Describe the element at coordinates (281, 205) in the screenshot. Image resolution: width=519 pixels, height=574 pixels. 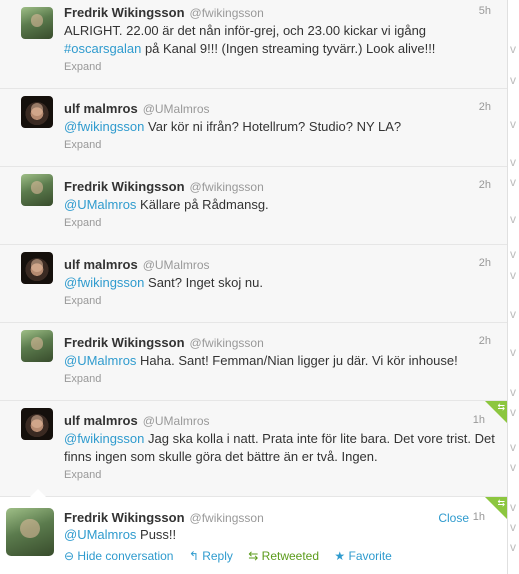
I see `tweet-text: @UMalmros Källare på Rådmansg.` at that location.